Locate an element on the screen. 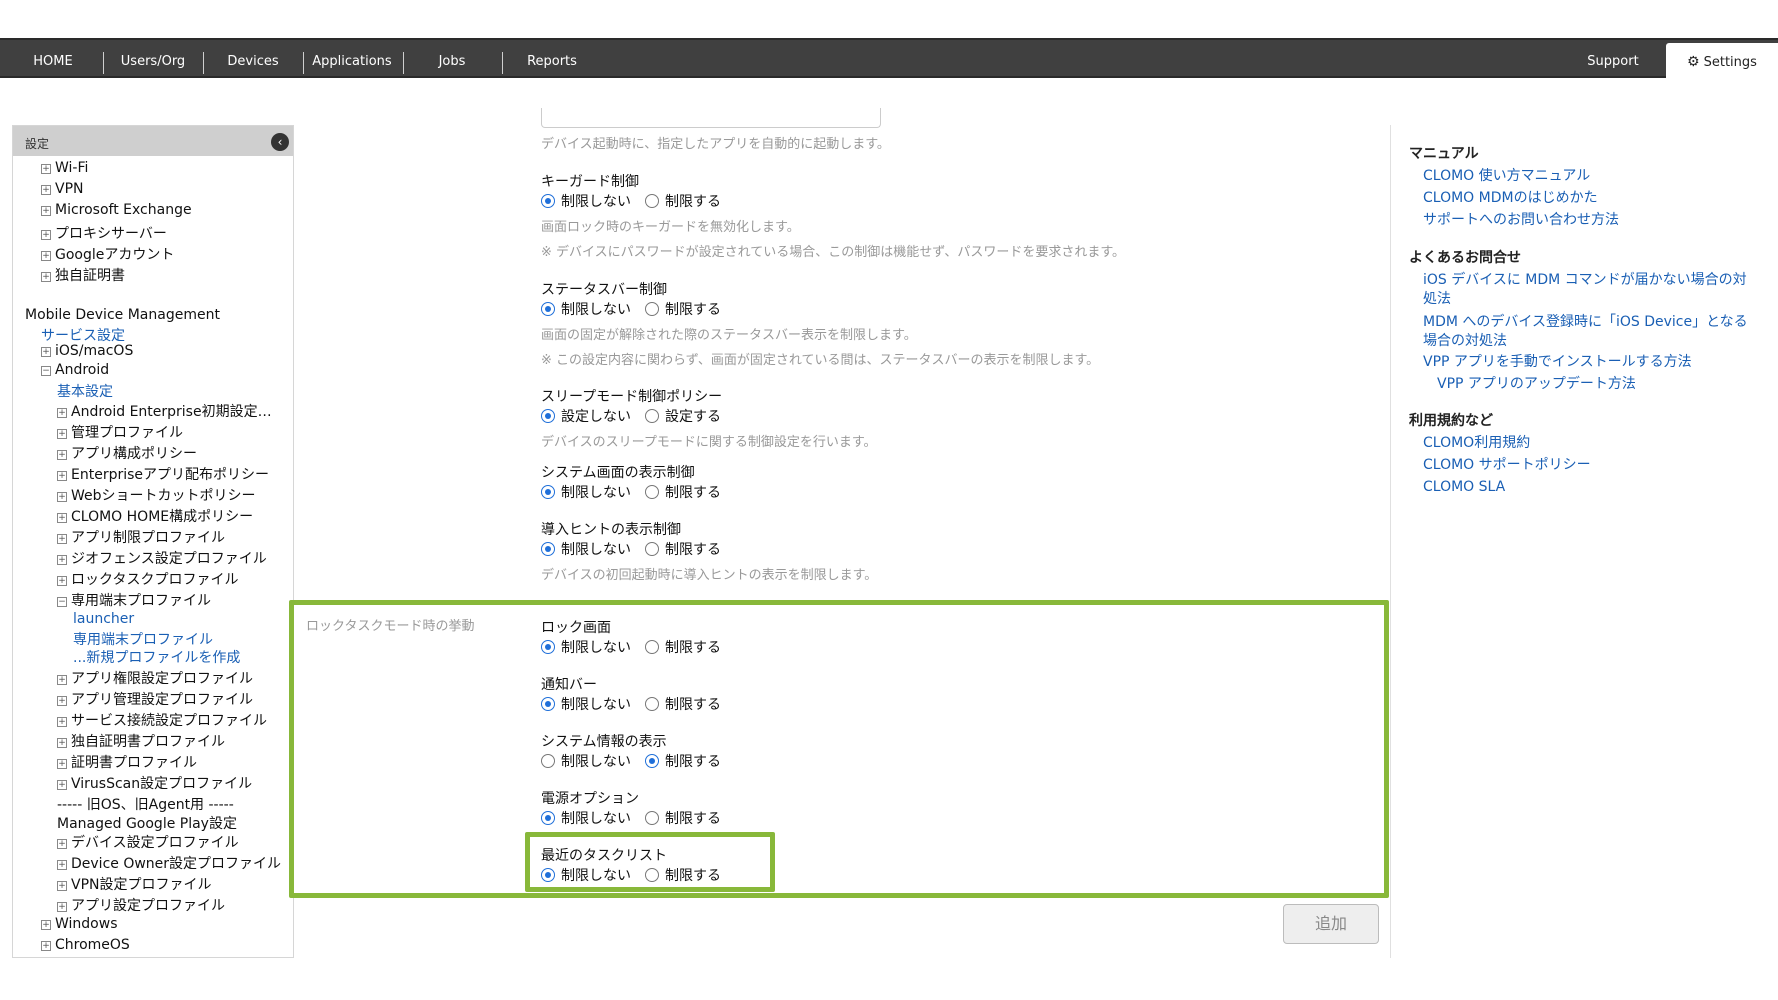  sidebar-tree-item: + プロキシサーバー is located at coordinates (104, 233).